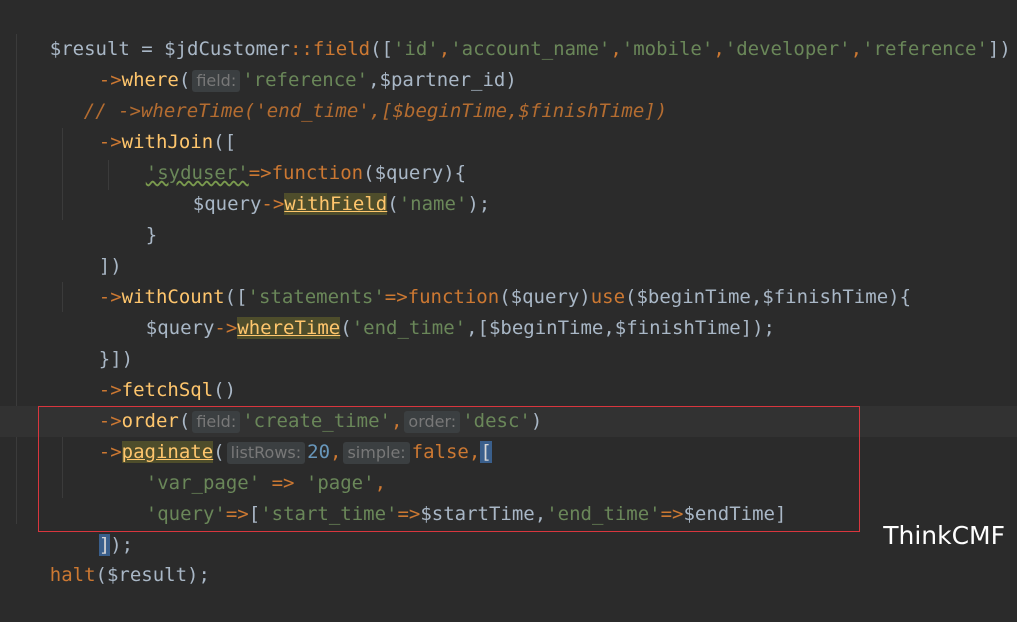  Describe the element at coordinates (486, 452) in the screenshot. I see `bracket-match-highlight: [` at that location.